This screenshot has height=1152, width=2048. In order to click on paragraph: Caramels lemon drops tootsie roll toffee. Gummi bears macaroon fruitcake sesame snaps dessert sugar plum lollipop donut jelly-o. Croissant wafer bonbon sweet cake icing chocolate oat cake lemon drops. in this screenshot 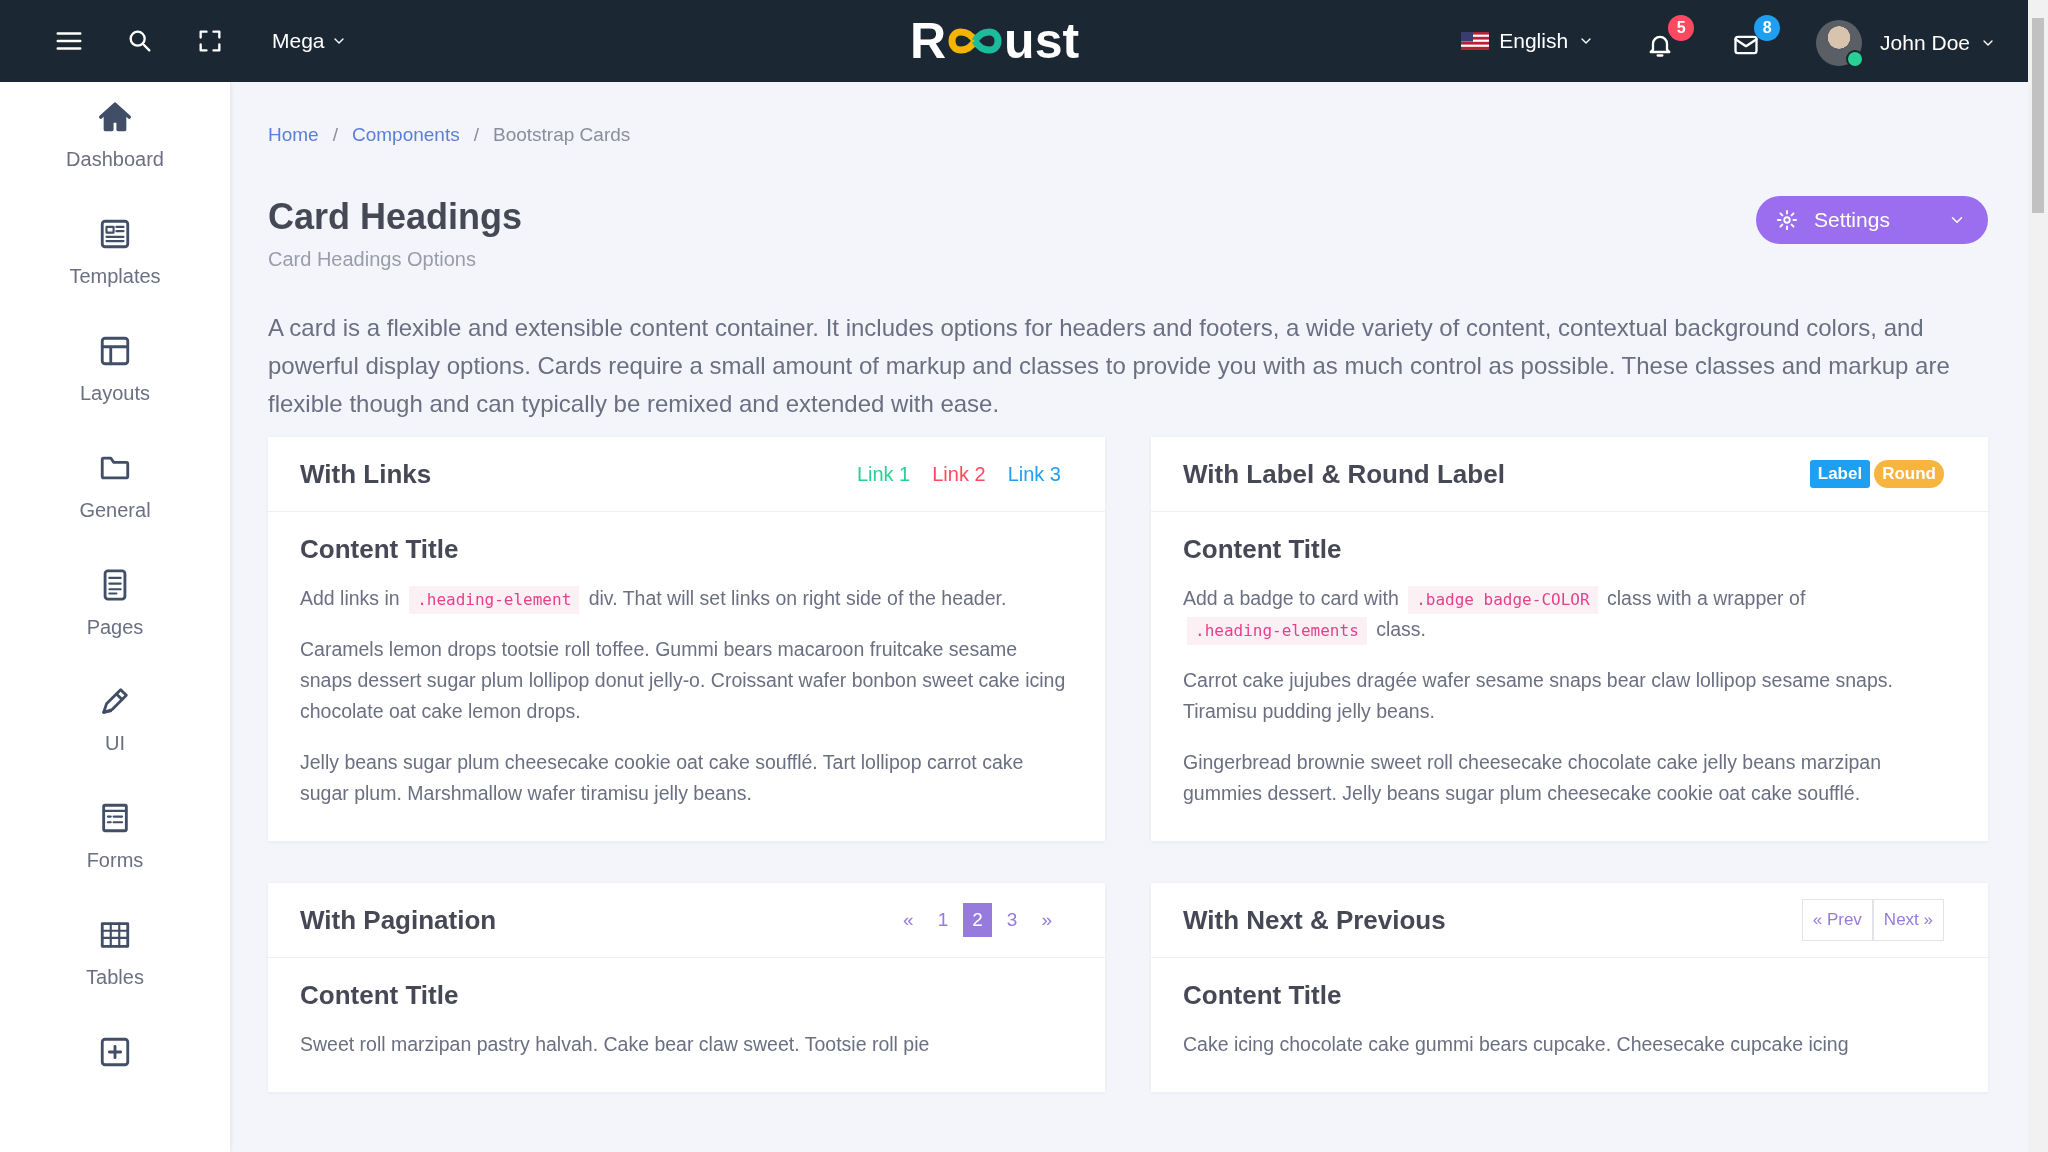, I will do `click(683, 680)`.